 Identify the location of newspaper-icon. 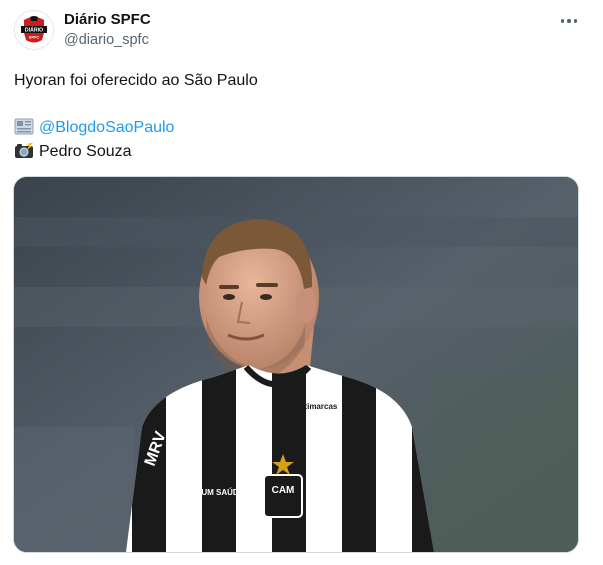
(24, 126).